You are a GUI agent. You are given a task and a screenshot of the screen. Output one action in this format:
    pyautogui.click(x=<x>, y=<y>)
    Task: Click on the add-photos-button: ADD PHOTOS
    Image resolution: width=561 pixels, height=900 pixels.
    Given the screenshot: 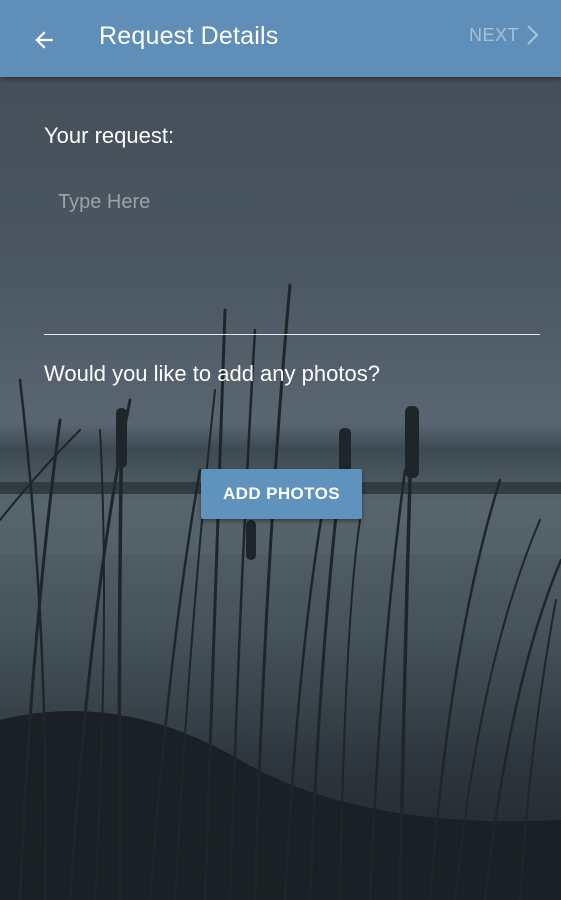 What is the action you would take?
    pyautogui.click(x=281, y=494)
    